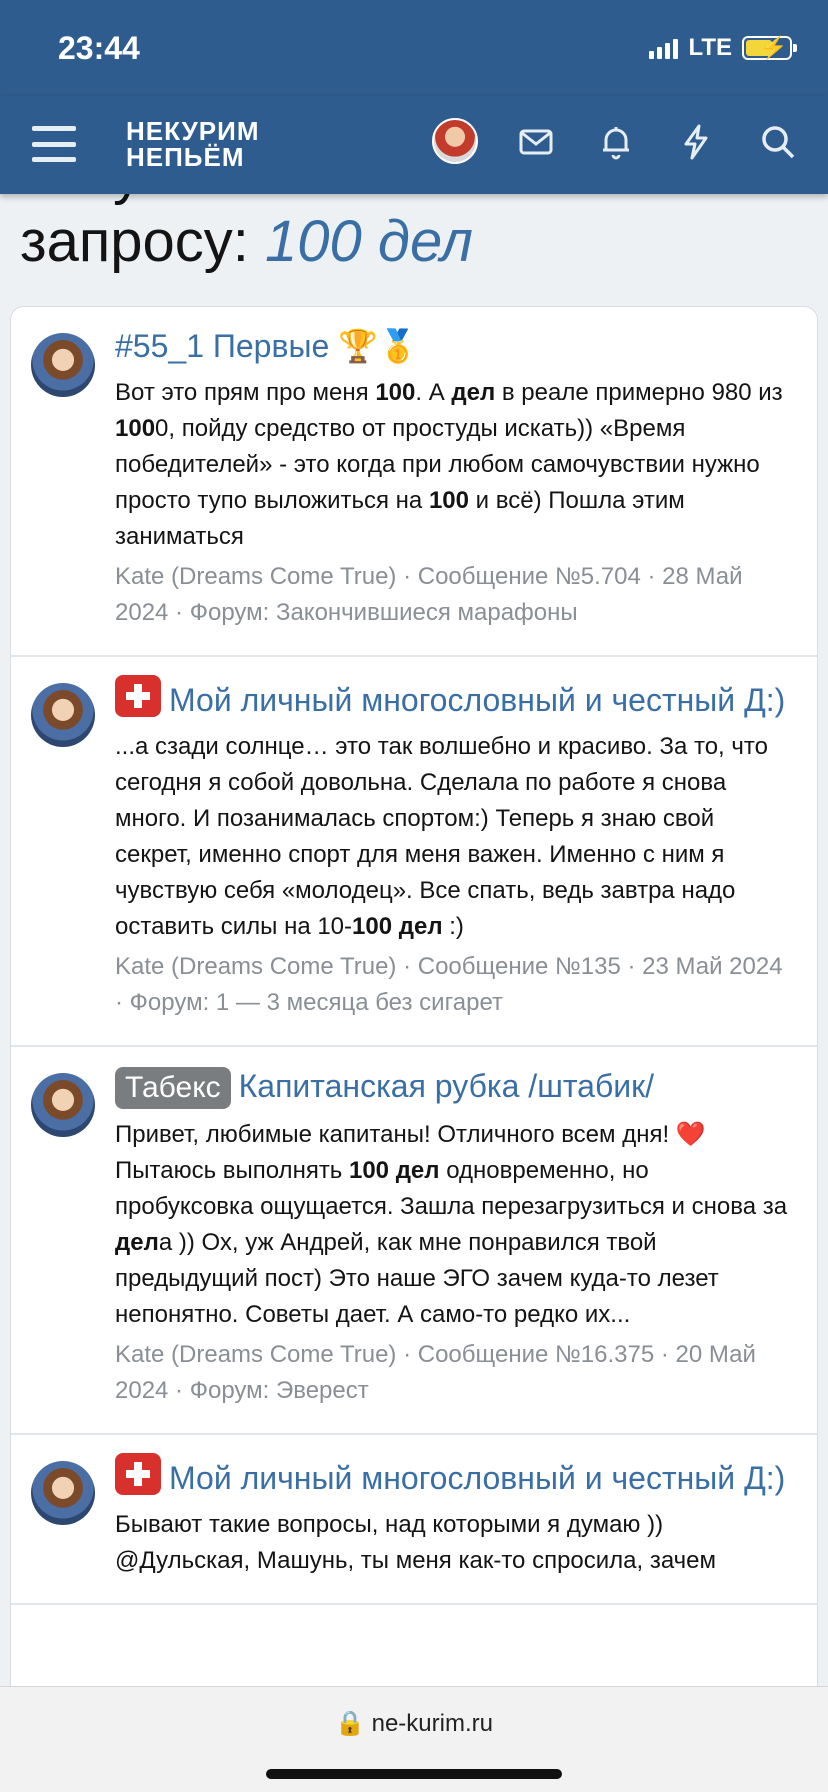 Image resolution: width=828 pixels, height=1792 pixels. What do you see at coordinates (378, 346) in the screenshot?
I see `trophy-medal-icon: 🏆🥇` at bounding box center [378, 346].